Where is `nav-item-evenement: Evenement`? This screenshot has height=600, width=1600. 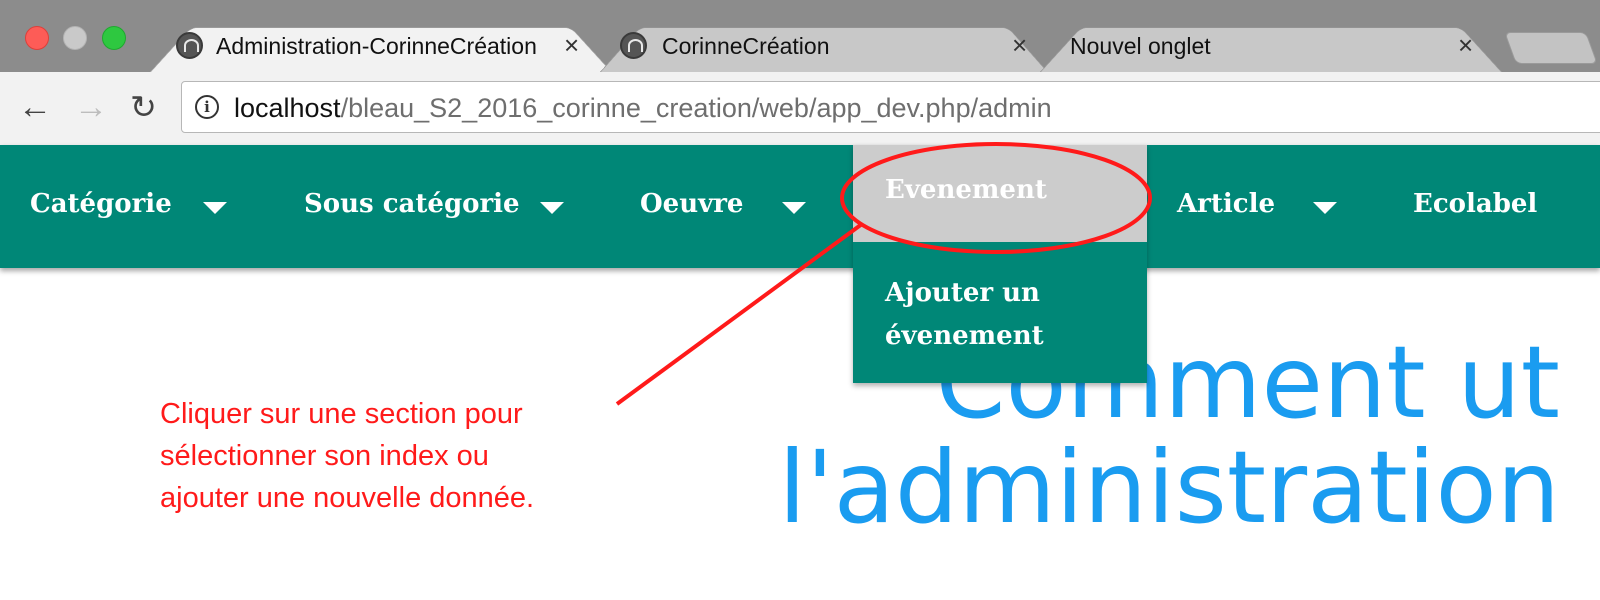 nav-item-evenement: Evenement is located at coordinates (1000, 193).